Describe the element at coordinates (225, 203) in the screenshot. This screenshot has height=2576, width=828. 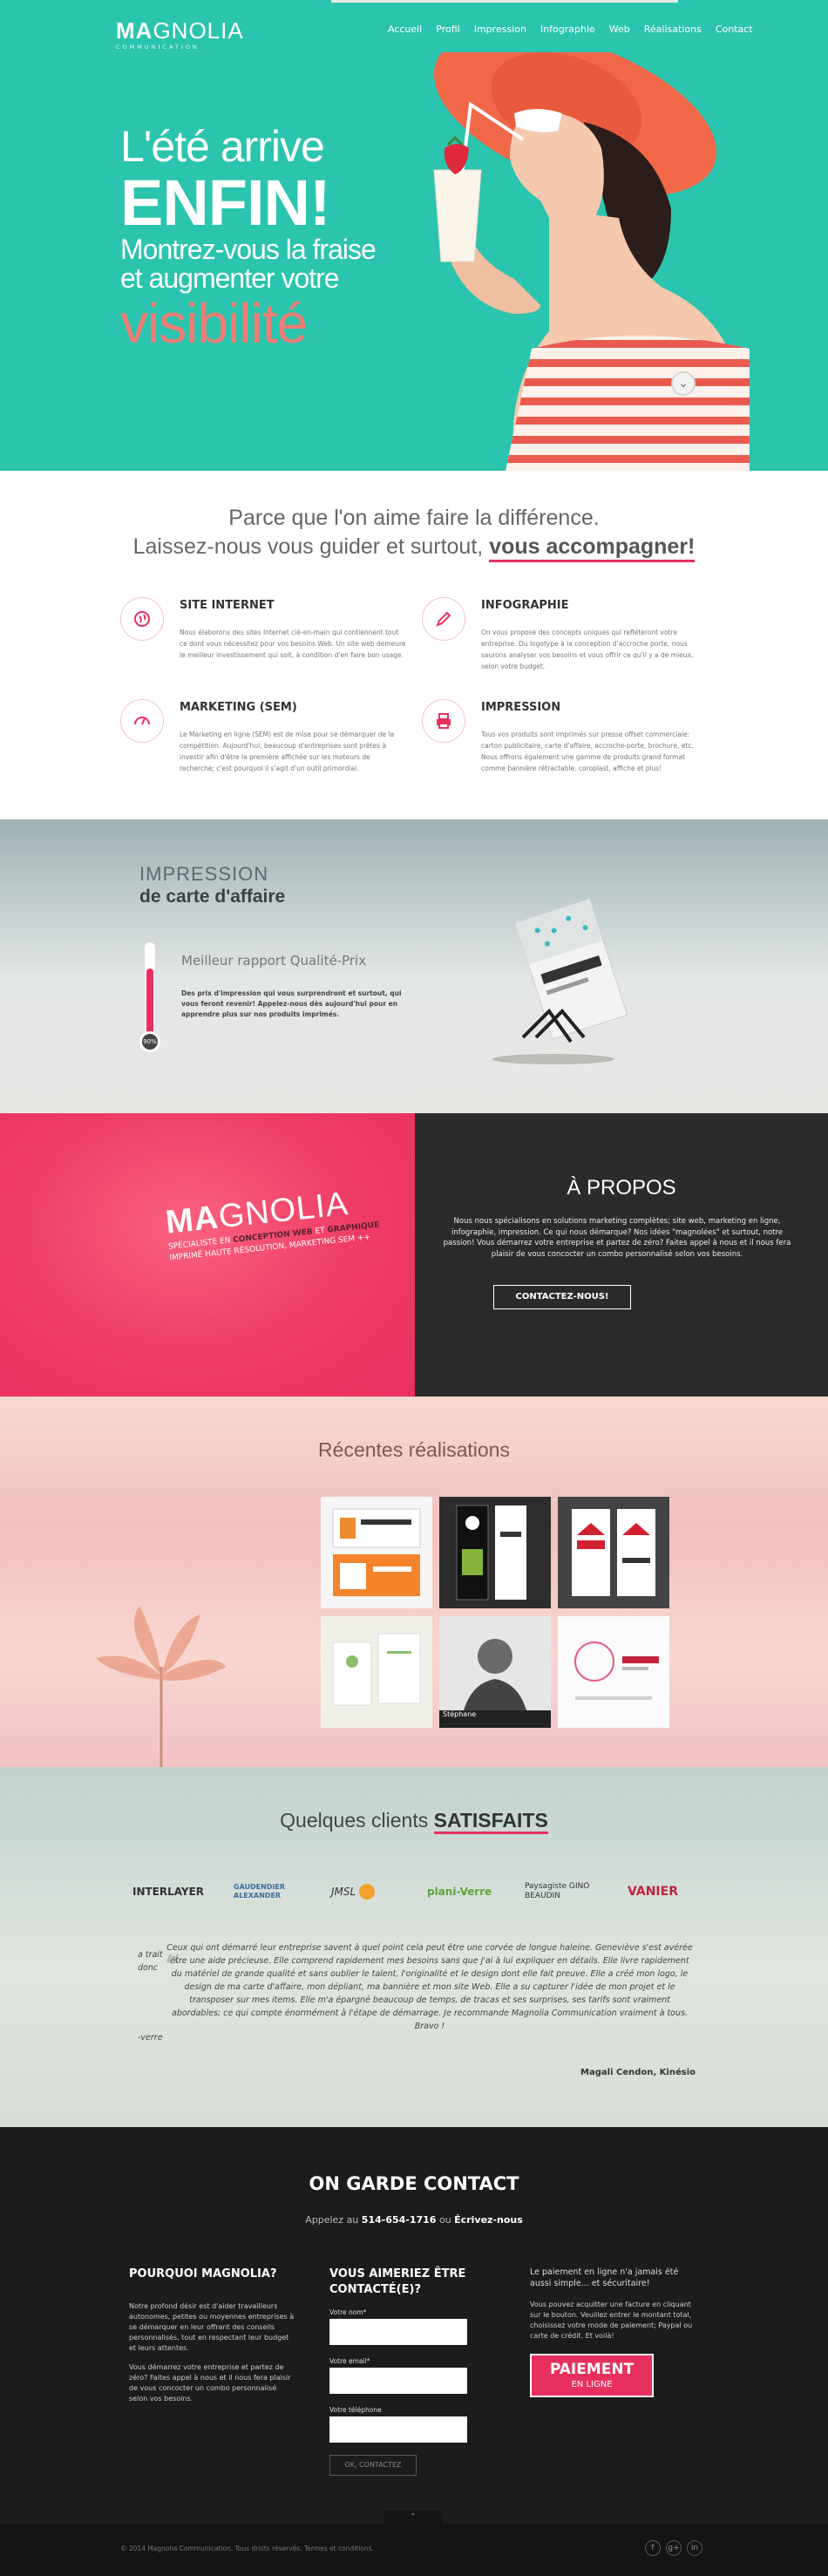
I see `hero-line-2: ENFIN!` at that location.